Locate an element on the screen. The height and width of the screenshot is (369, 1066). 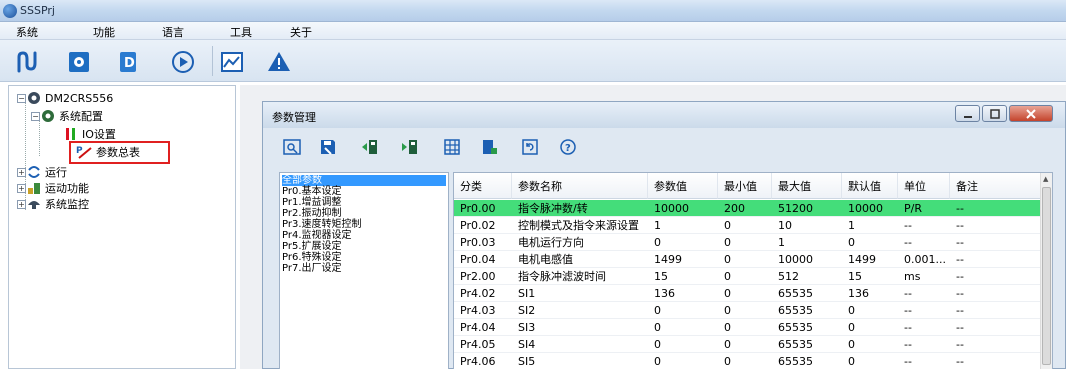
table-cell: P/R is located at coordinates (913, 208).